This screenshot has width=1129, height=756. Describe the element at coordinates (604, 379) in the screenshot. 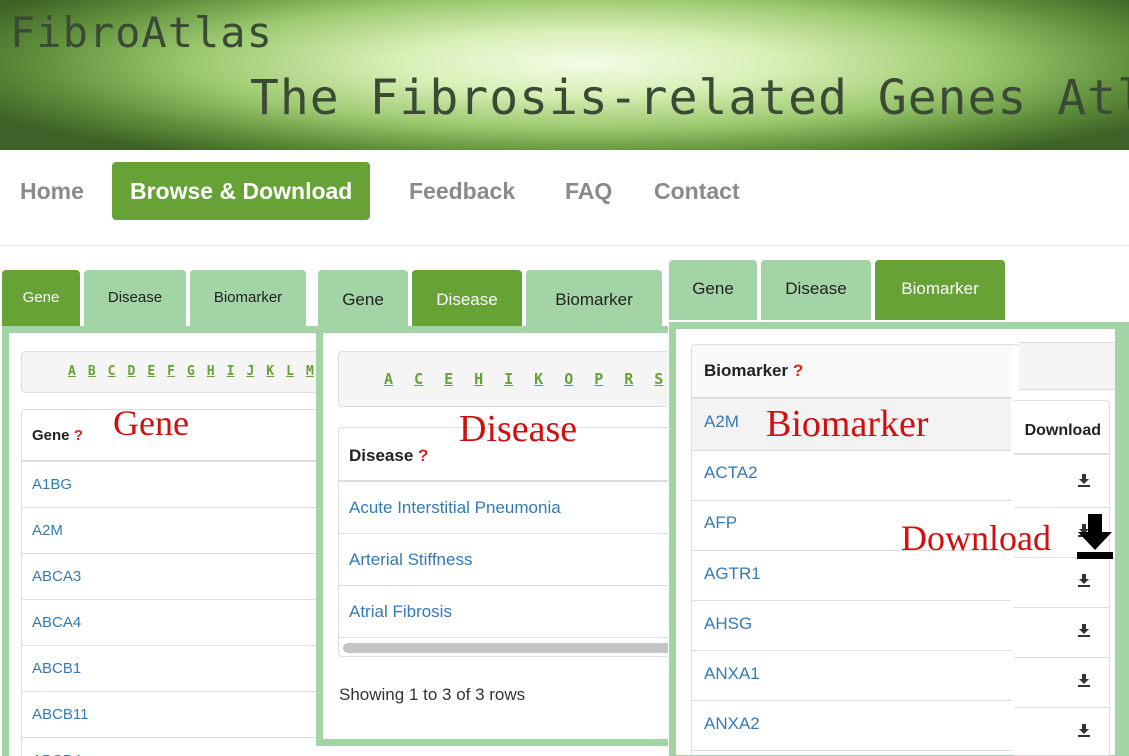

I see `disease-letter-link: P` at that location.